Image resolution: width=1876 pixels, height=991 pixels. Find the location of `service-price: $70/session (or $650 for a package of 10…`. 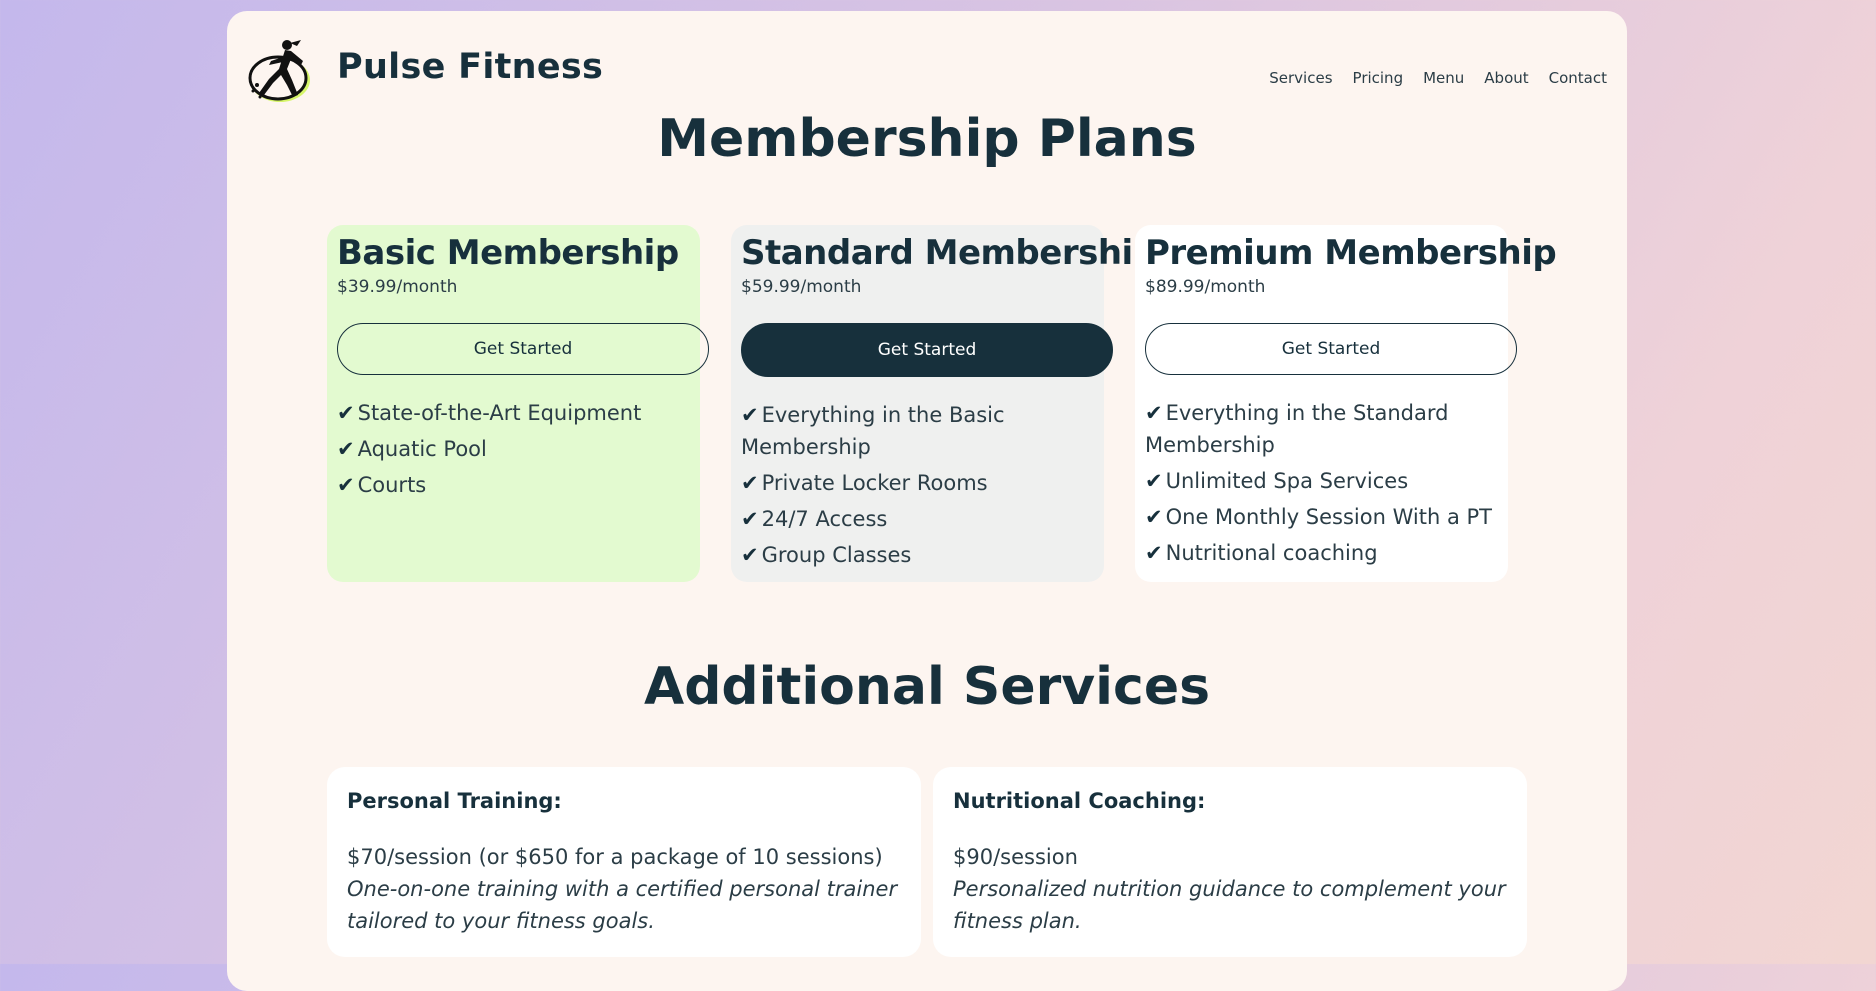

service-price: $70/session (or $650 for a package of 10… is located at coordinates (615, 857).